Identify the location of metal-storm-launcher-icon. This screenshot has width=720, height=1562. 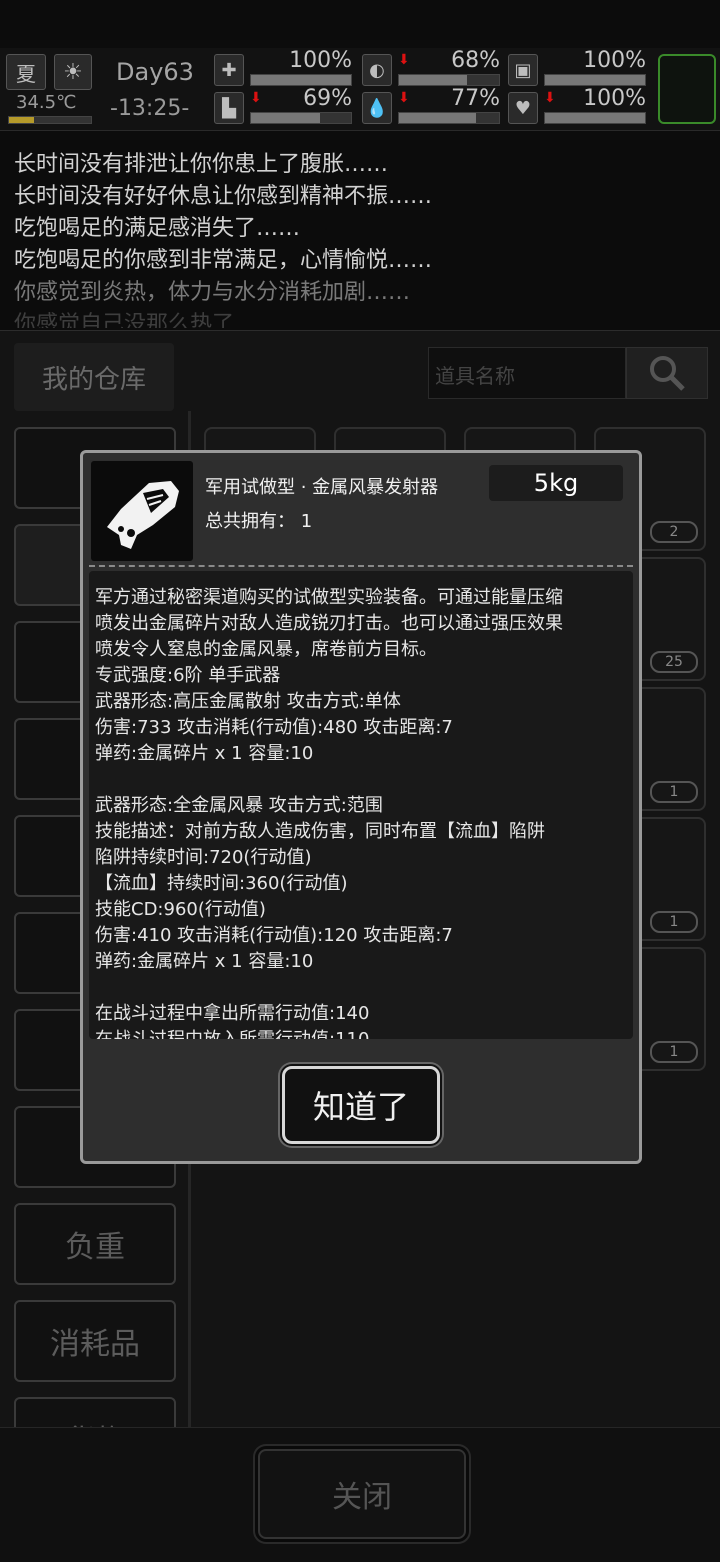
(143, 515).